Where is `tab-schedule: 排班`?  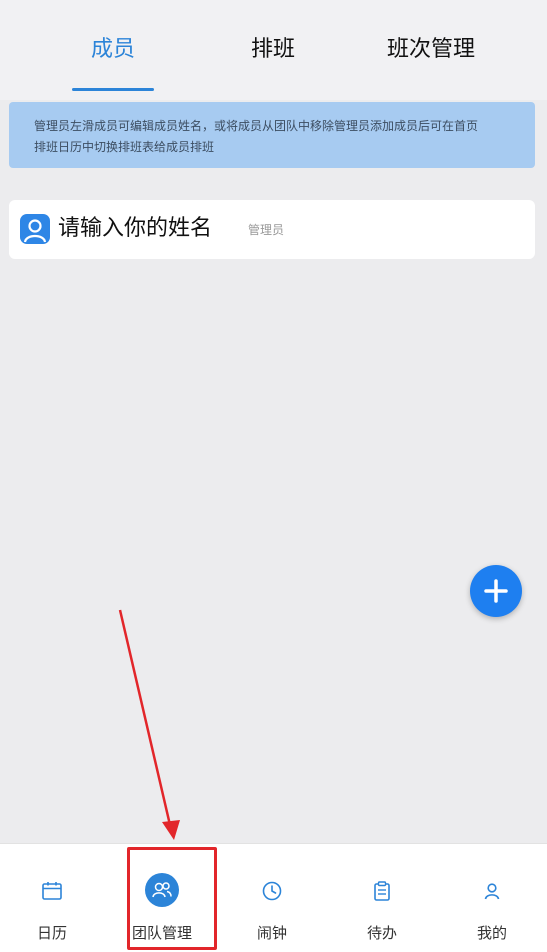
tab-schedule: 排班 is located at coordinates (273, 50).